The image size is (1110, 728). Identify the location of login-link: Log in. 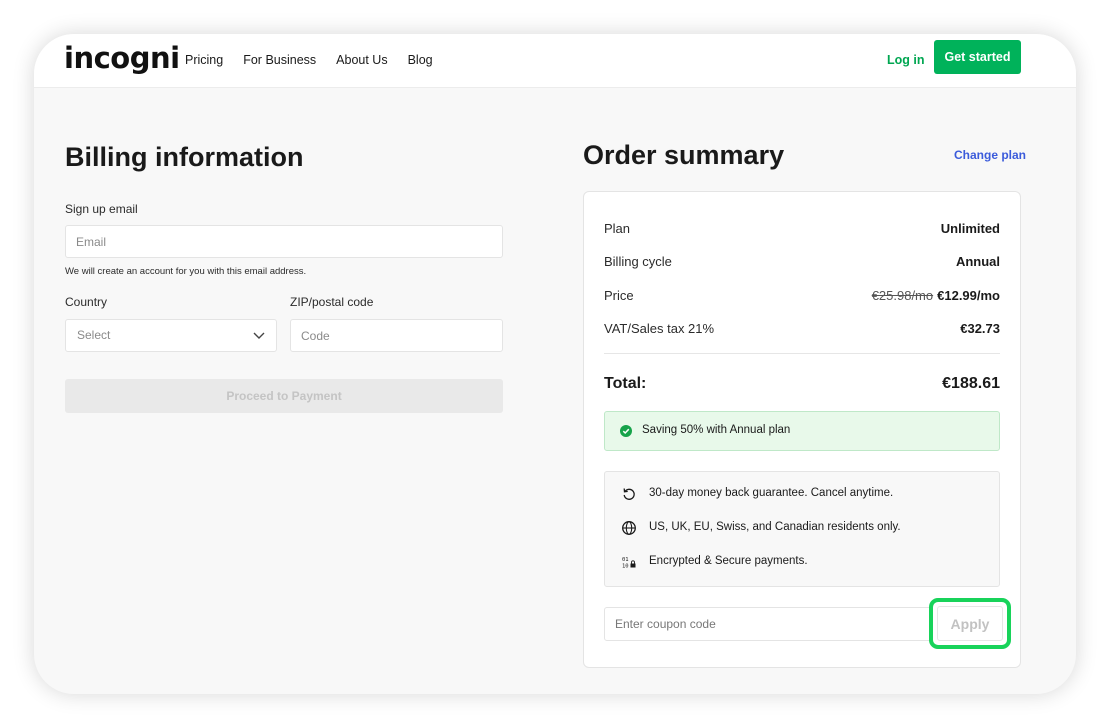
(906, 60).